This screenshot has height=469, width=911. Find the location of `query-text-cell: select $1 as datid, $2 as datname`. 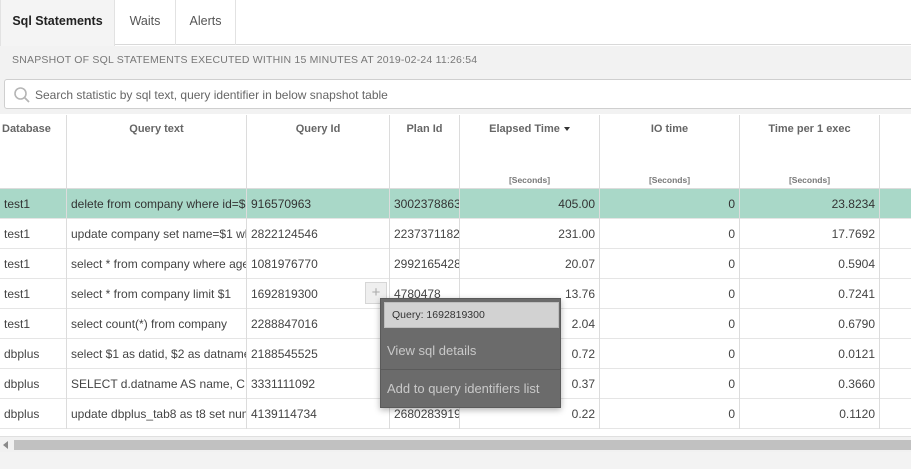

query-text-cell: select $1 as datid, $2 as datname is located at coordinates (157, 354).